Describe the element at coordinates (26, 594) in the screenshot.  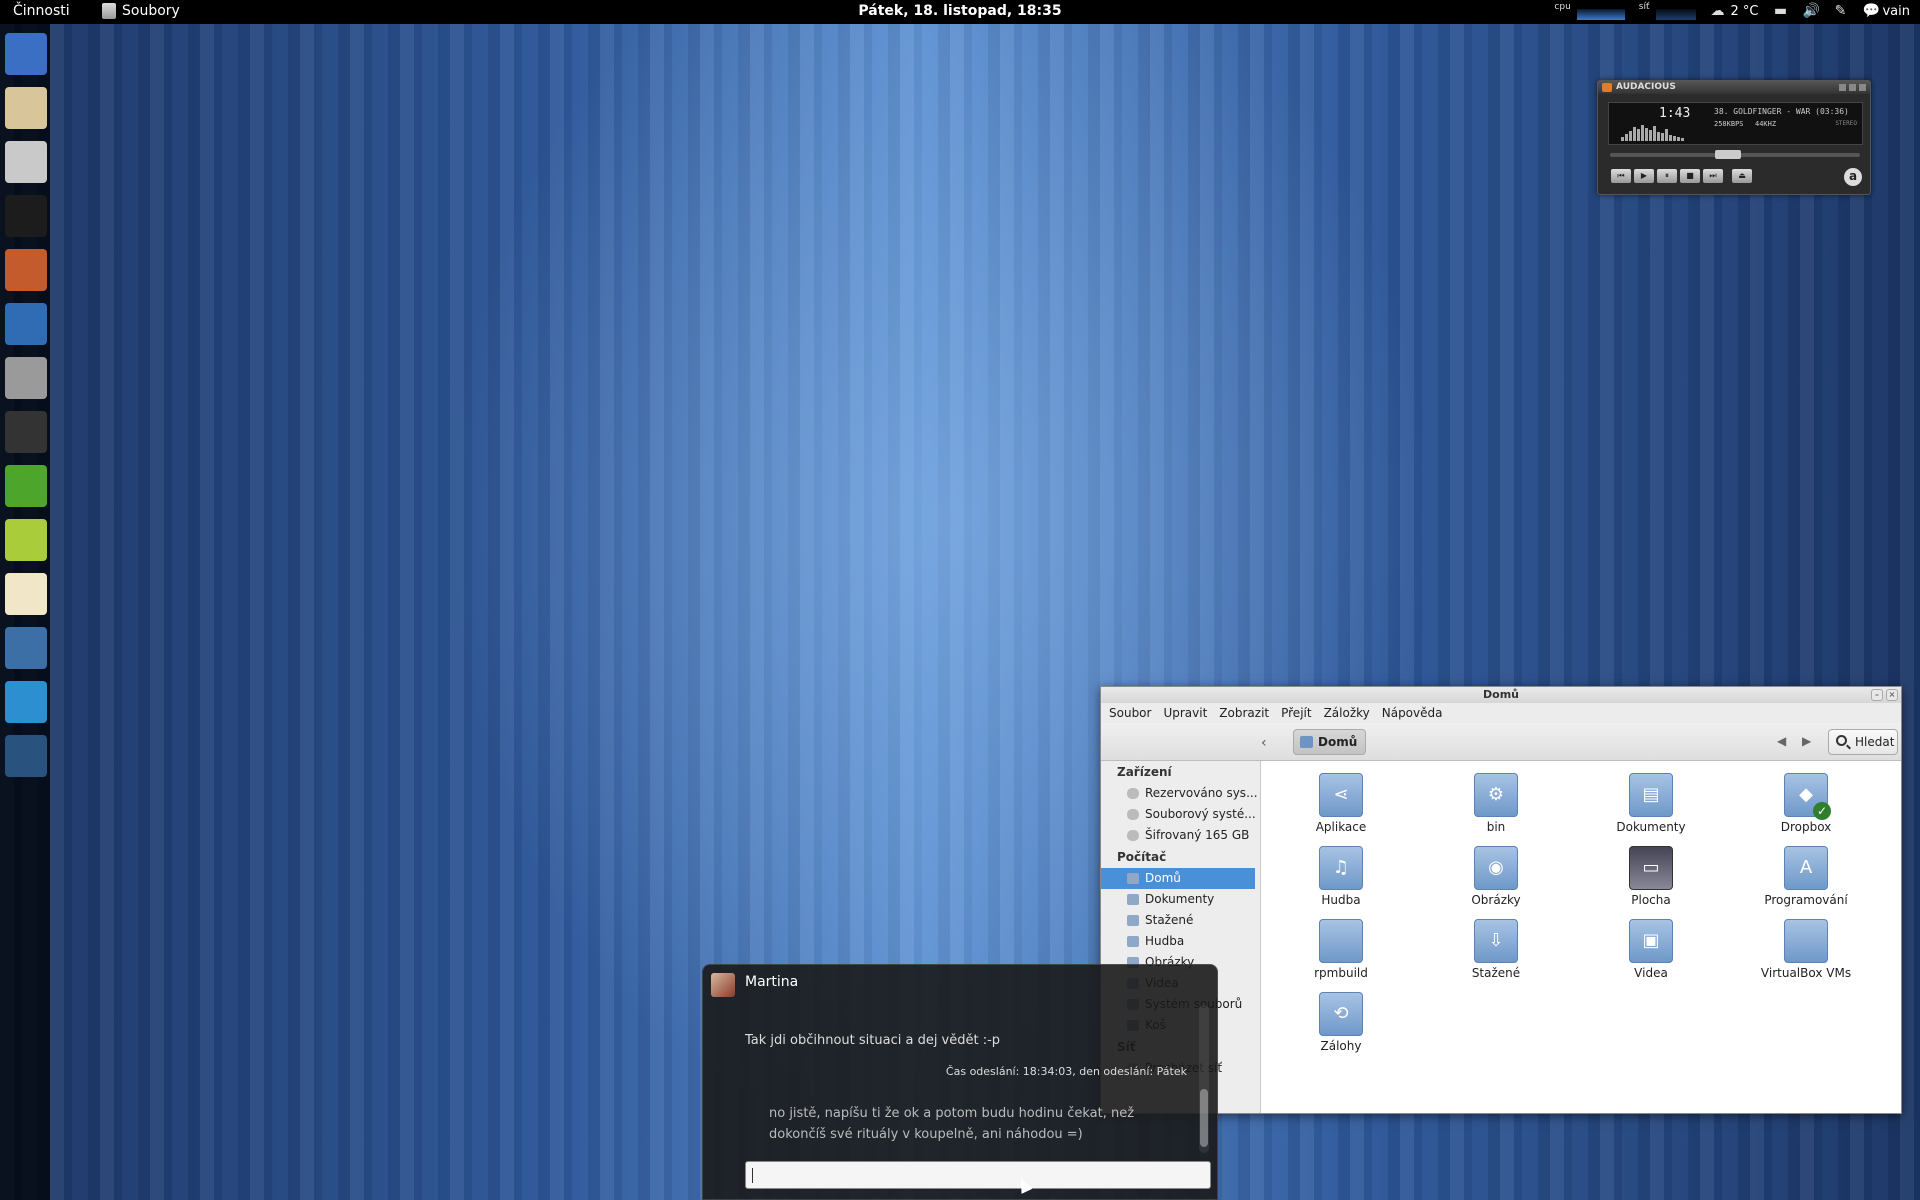
I see `dash-notes-icon` at that location.